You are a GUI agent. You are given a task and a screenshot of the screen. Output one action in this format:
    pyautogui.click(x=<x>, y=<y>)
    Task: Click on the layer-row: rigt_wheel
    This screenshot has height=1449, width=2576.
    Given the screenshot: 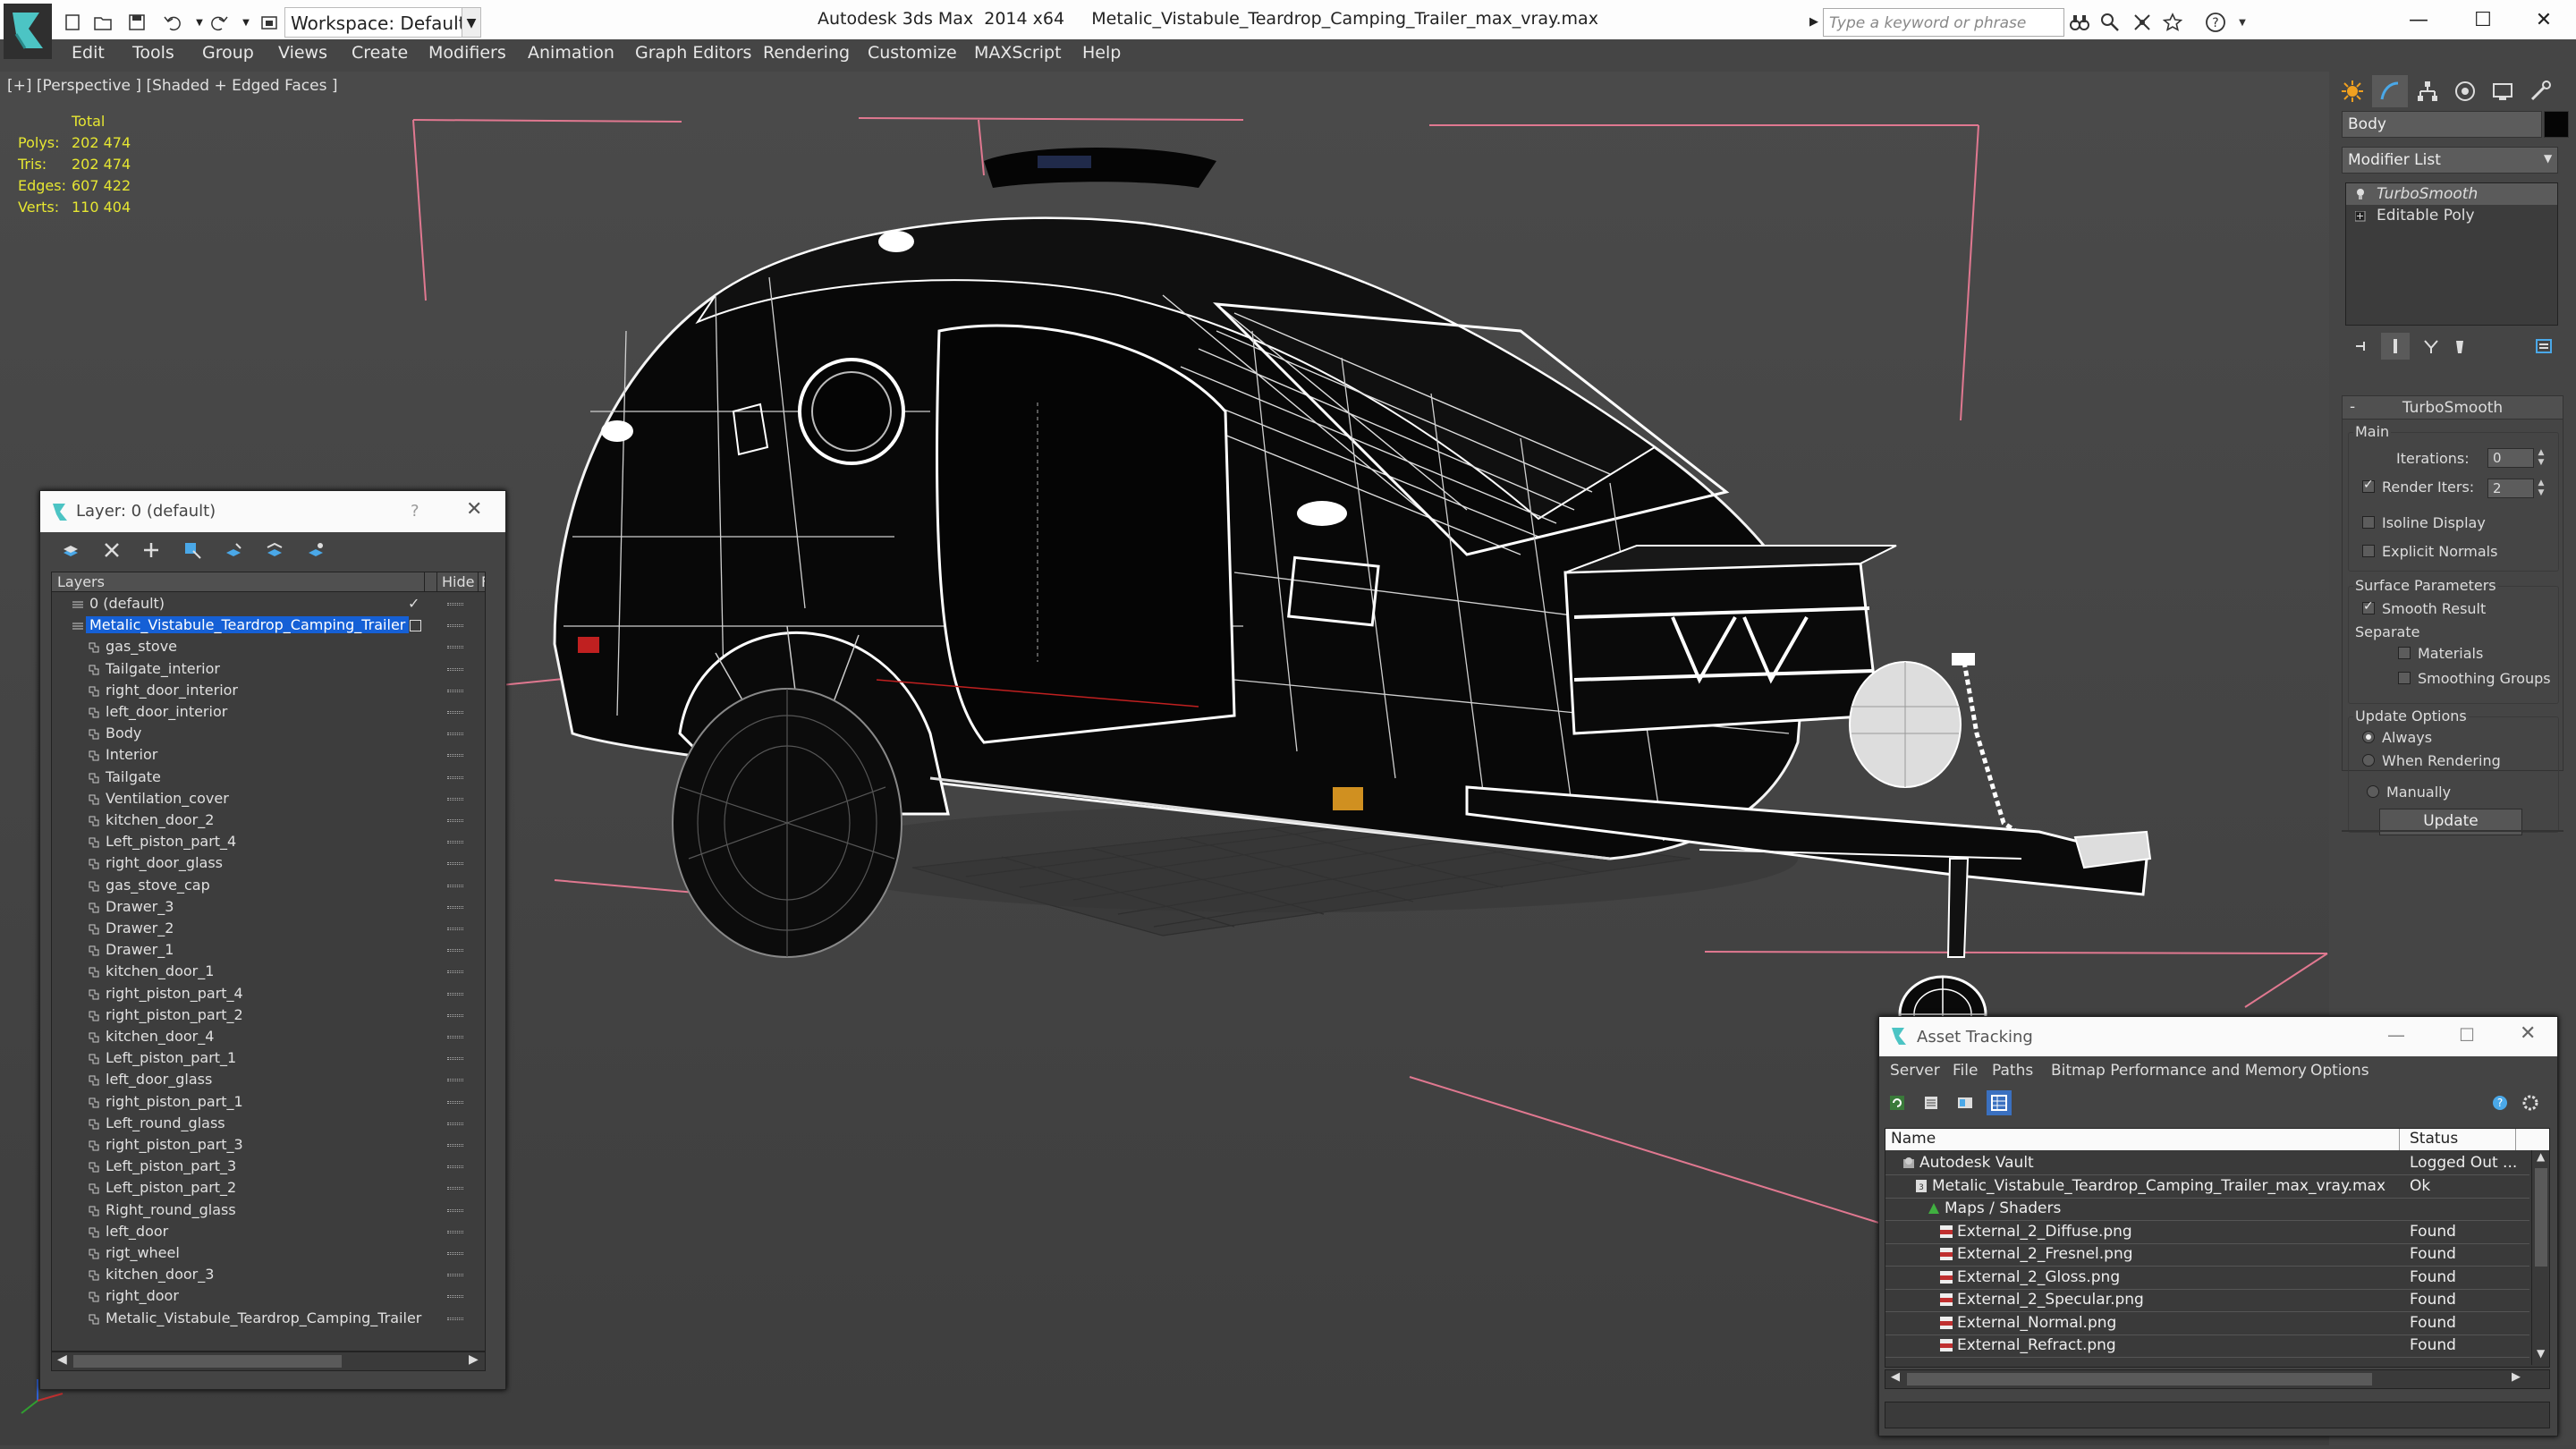 What is the action you would take?
    pyautogui.click(x=268, y=1254)
    